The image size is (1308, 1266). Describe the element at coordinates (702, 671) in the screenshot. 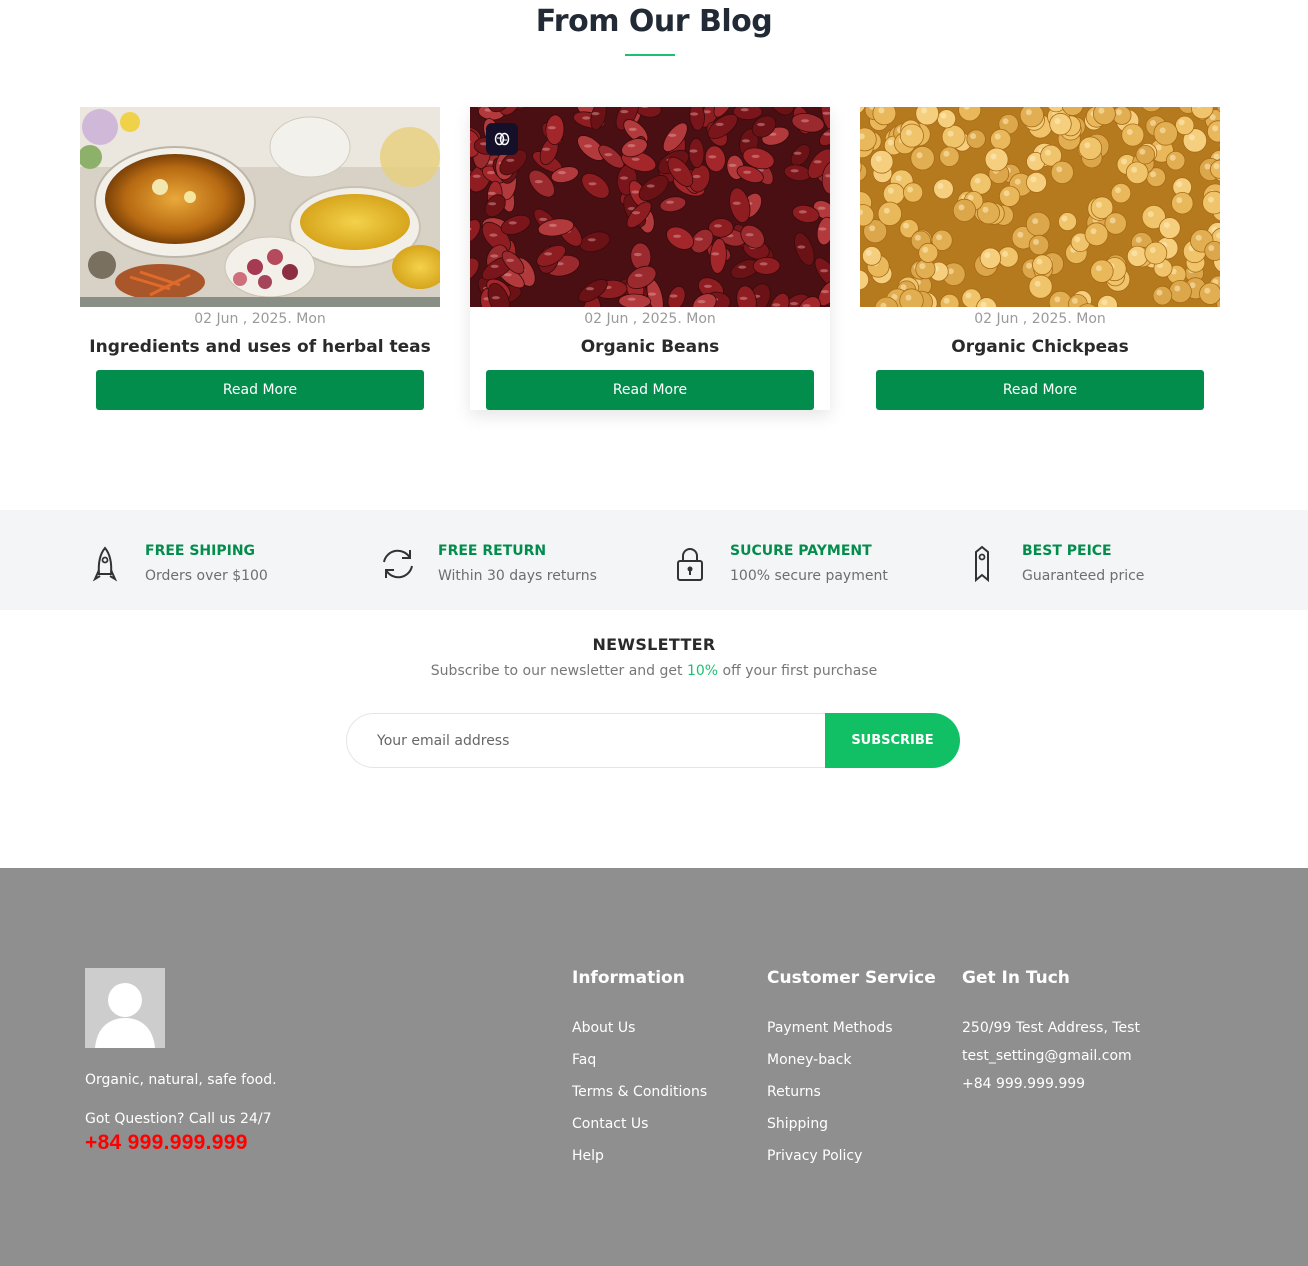

I see `discount-highlight: 10%` at that location.